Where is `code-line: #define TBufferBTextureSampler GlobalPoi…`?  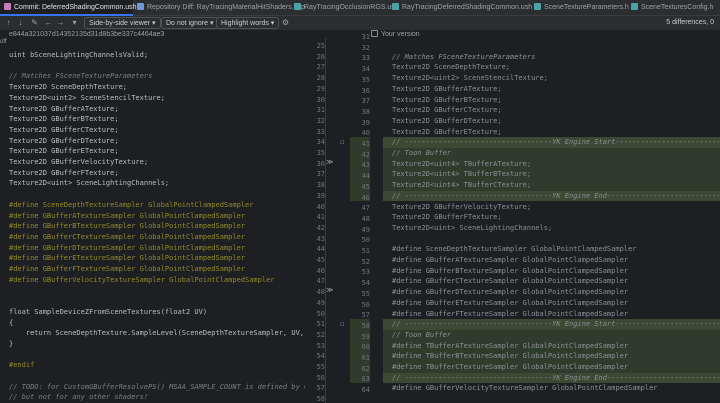
code-line: #define TBufferBTextureSampler GlobalPoi… is located at coordinates (551, 356).